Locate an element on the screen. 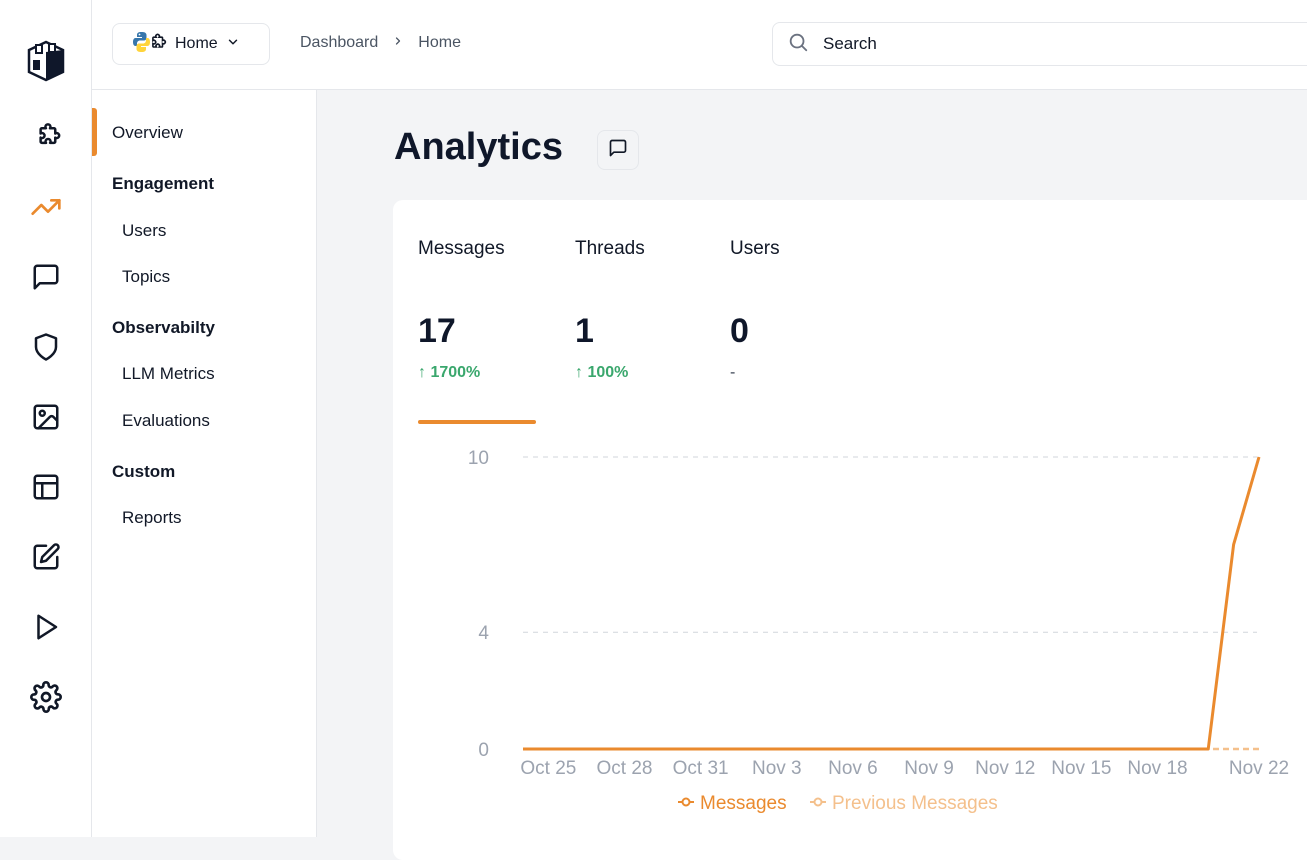 The height and width of the screenshot is (860, 1307). subnav-section-custom: Custom is located at coordinates (144, 471).